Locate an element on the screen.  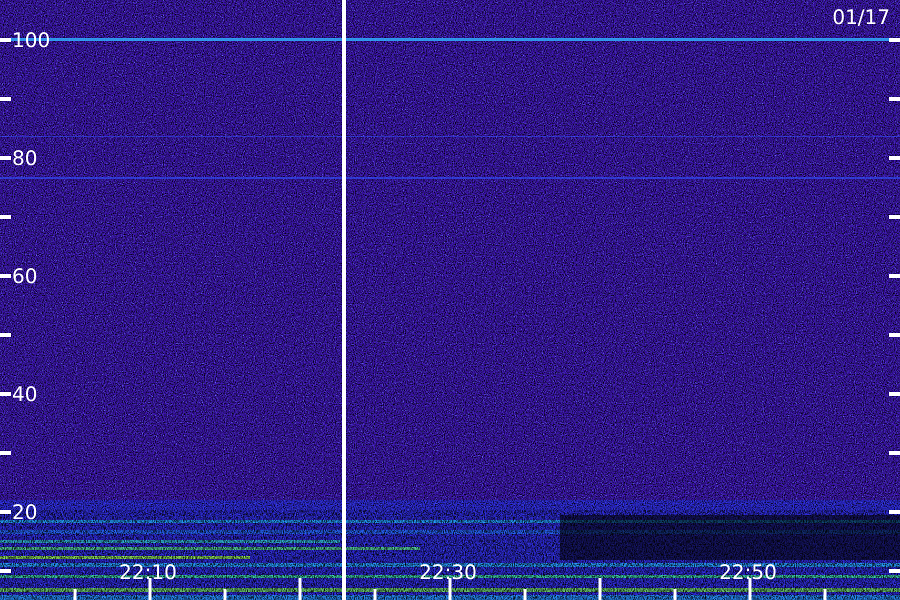
y-axis-label: 20 is located at coordinates (25, 512).